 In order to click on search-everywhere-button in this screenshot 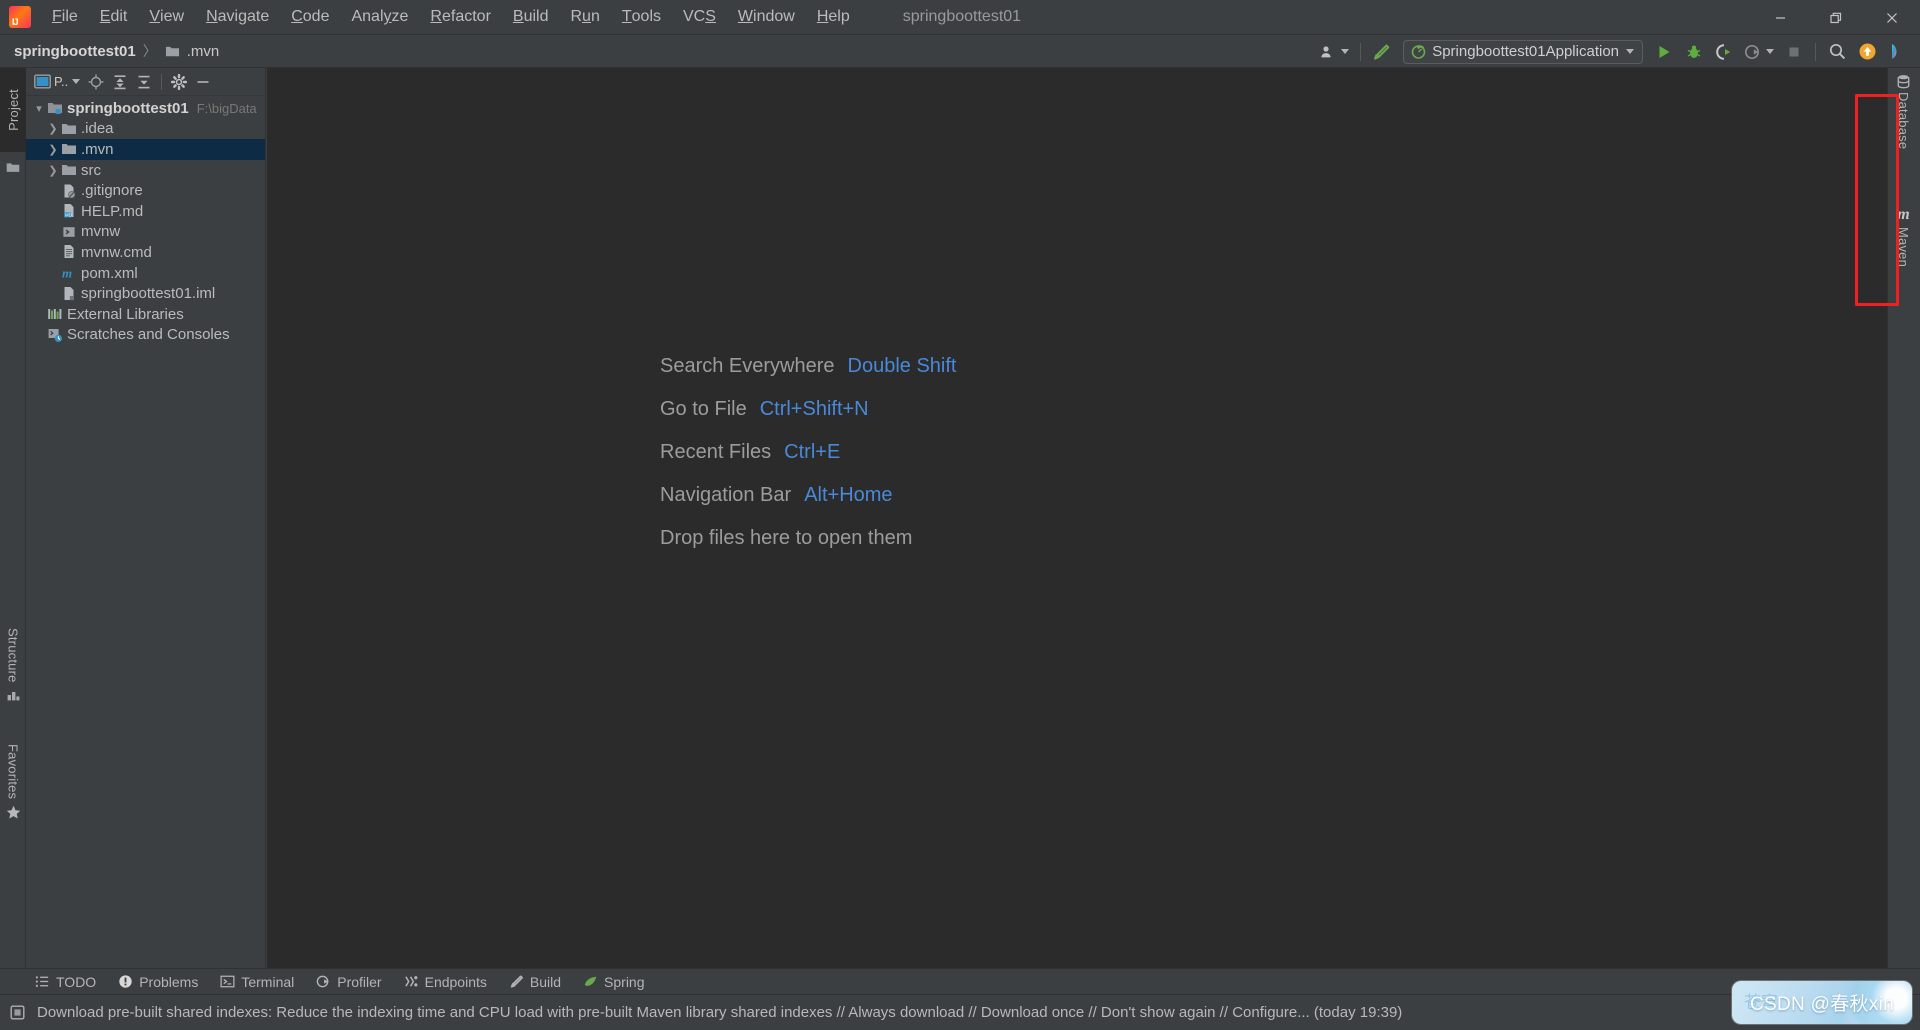, I will do `click(1837, 52)`.